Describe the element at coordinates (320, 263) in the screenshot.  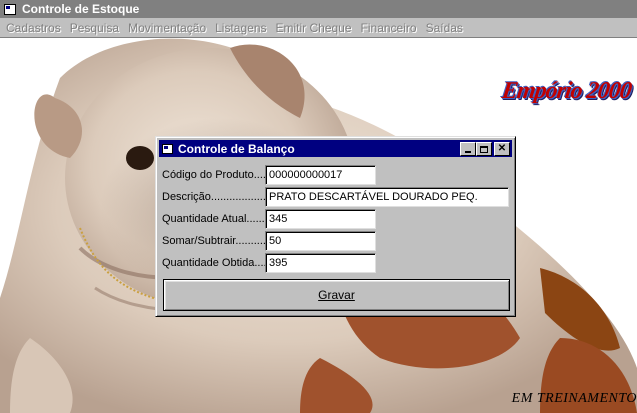
I see `qtd-obtida-field: 395` at that location.